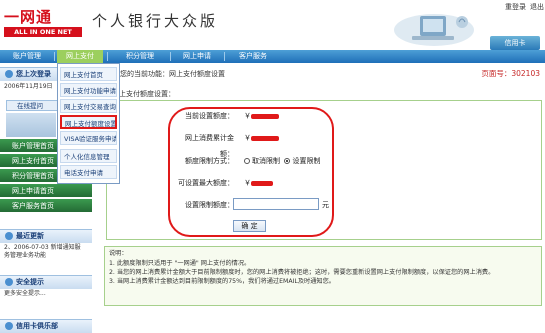 Image resolution: width=545 pixels, height=333 pixels. Describe the element at coordinates (172, 74) in the screenshot. I see `current-function: 您的当前功能：网上支付额度设置` at that location.